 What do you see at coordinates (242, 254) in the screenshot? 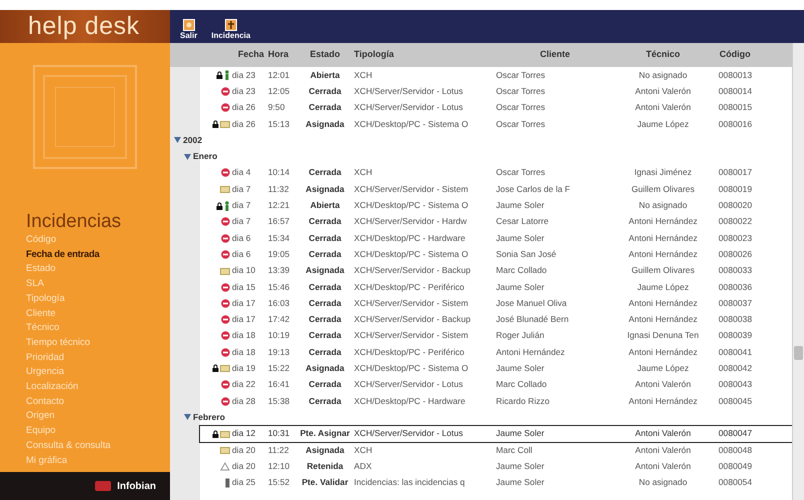
I see `table-cell-text: dia 6` at bounding box center [242, 254].